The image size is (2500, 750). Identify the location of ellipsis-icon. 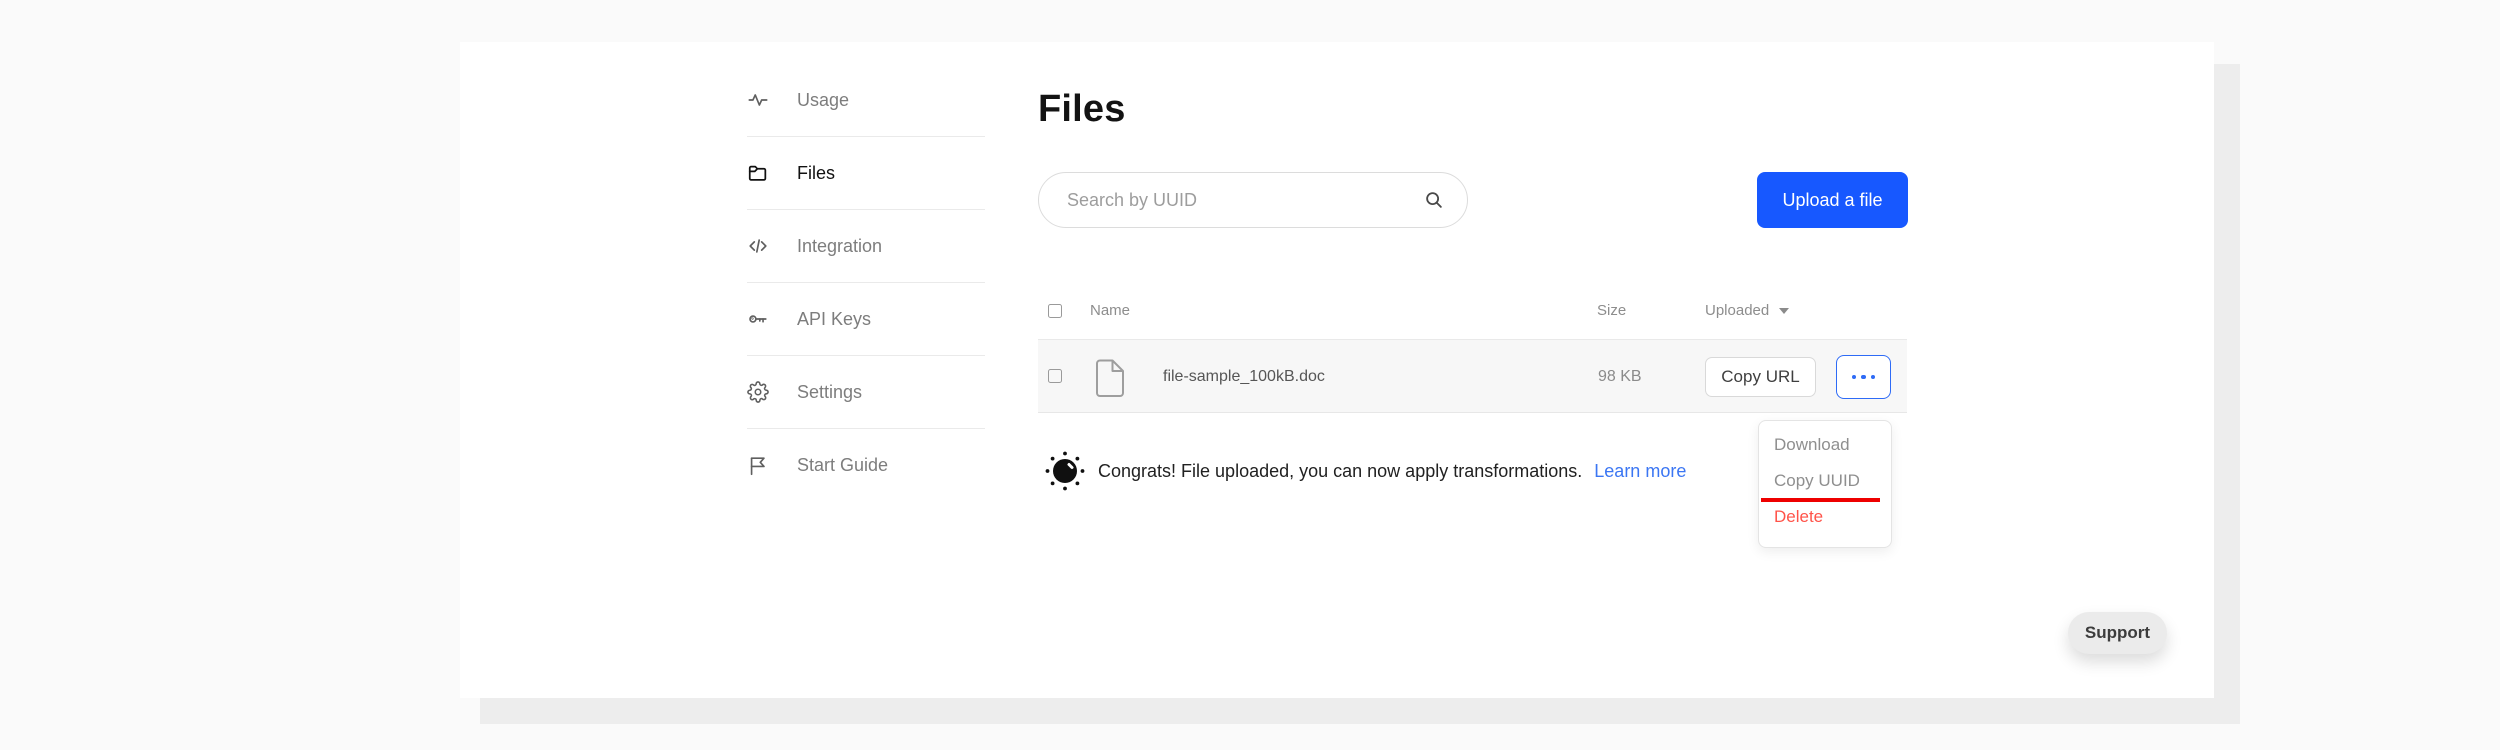
(1854, 377).